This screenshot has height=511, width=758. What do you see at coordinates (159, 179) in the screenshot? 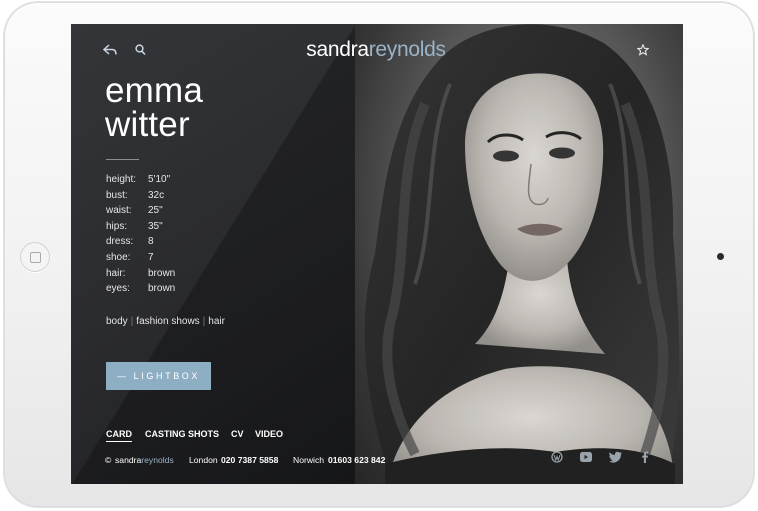
I see `stat-value: 5'10"` at bounding box center [159, 179].